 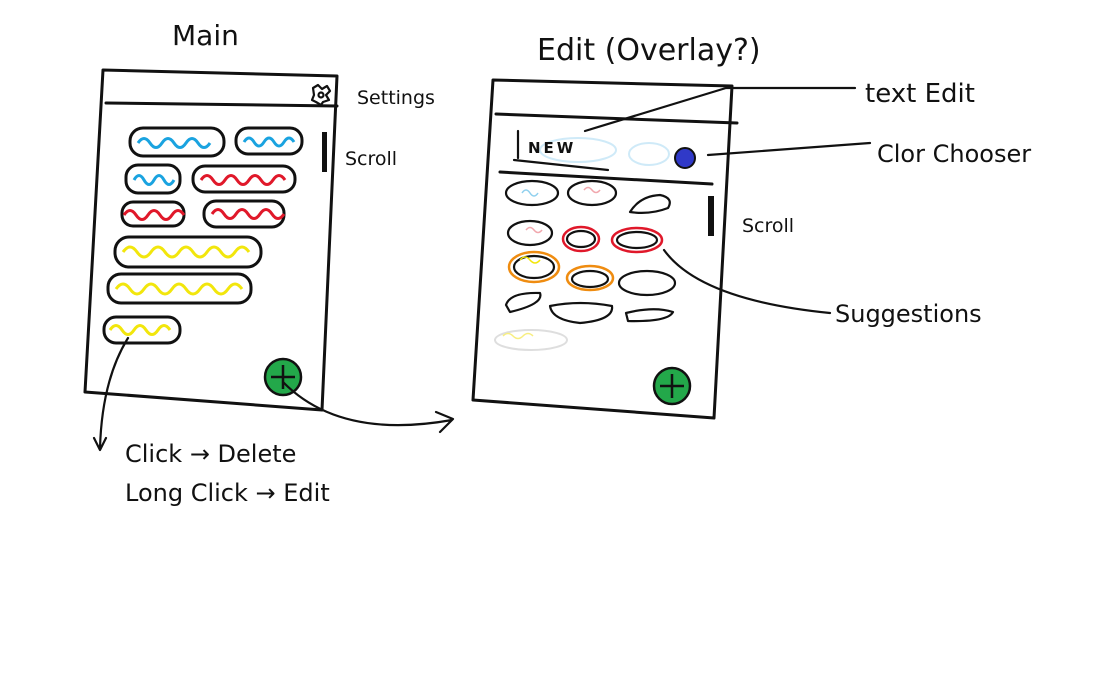 I want to click on main-screen, so click(x=211, y=240).